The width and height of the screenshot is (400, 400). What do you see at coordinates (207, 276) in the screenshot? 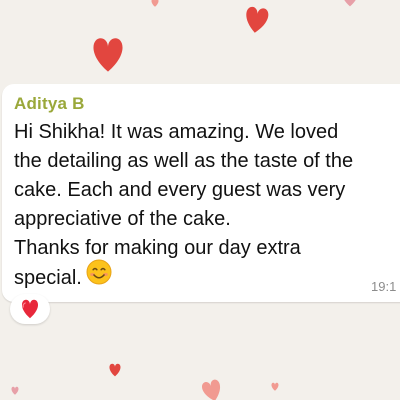
I see `message-last-line: special.` at bounding box center [207, 276].